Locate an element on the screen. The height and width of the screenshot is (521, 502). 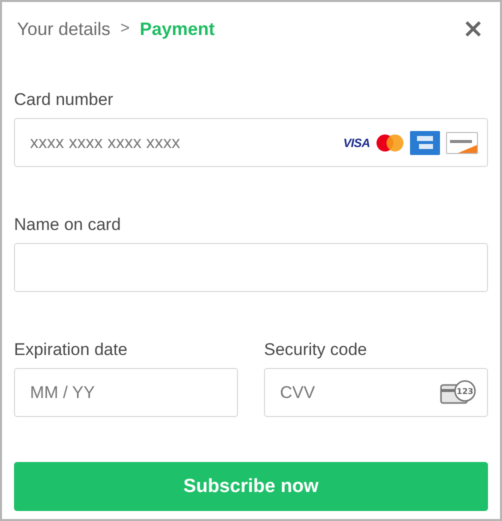
close-button: × is located at coordinates (473, 29).